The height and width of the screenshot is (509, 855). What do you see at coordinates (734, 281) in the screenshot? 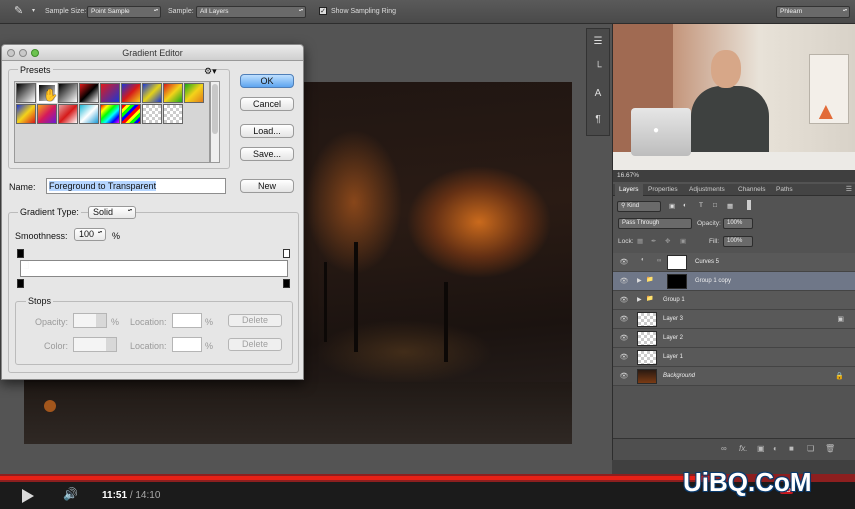
I see `layer-row: 👁 ▶ 📁 Group 1 copy` at bounding box center [734, 281].